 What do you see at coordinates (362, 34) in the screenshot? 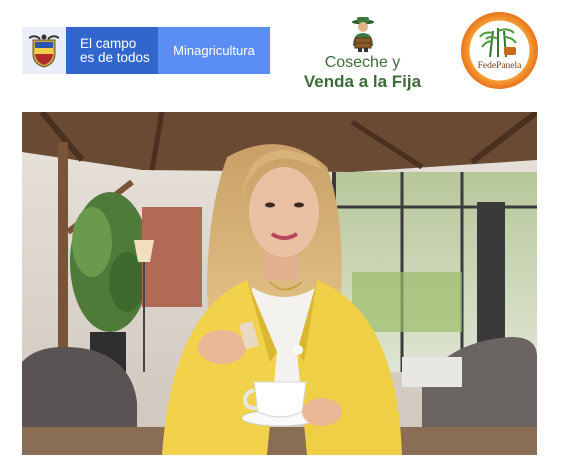
I see `farmer-icon` at bounding box center [362, 34].